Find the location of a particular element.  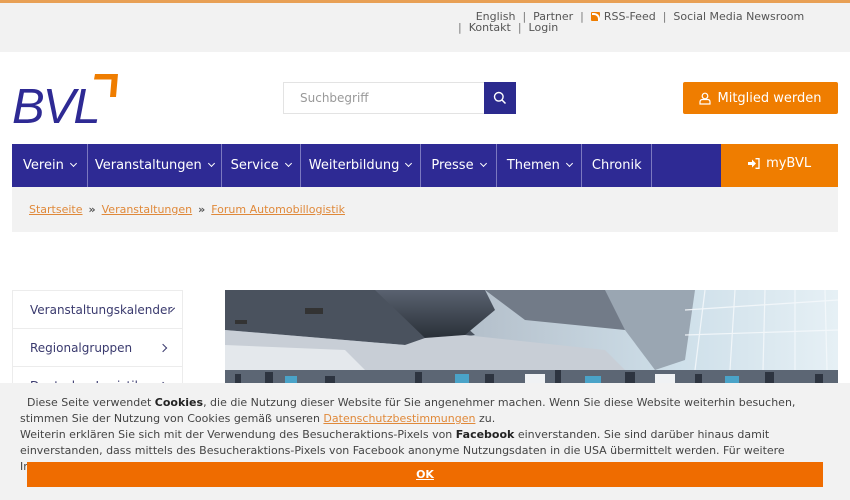

nav-item-themen: Themen is located at coordinates (540, 165).